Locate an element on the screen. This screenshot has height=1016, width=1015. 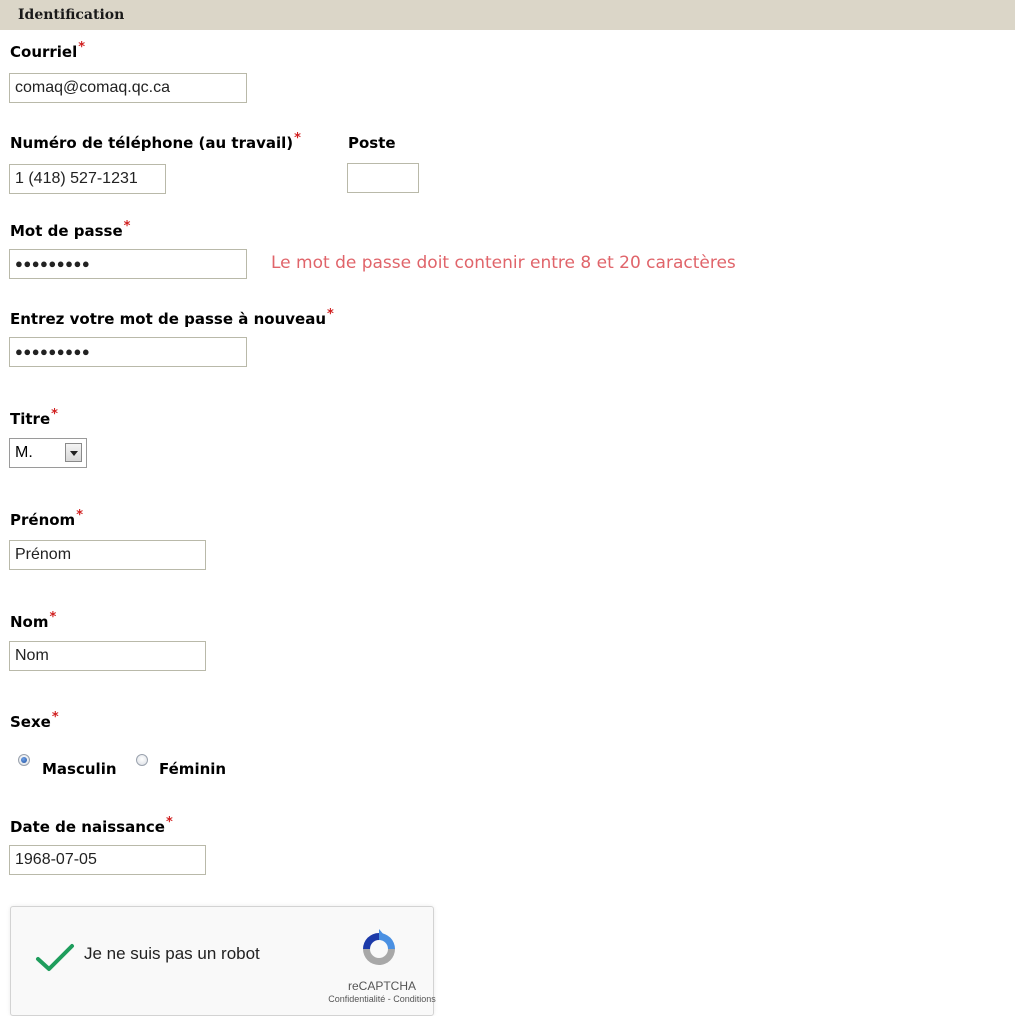
birth-date-field: 1968-07-05 is located at coordinates (107, 860).